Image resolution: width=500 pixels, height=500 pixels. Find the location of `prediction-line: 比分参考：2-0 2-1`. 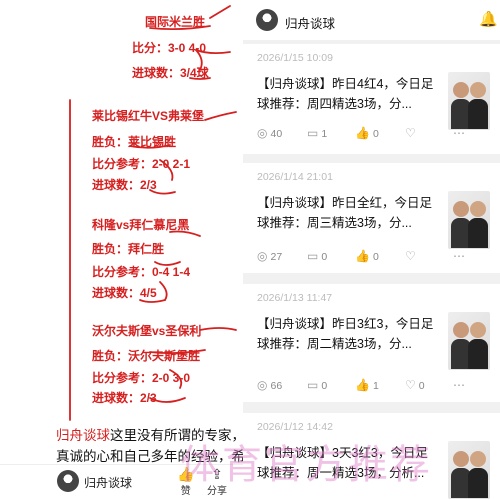

prediction-line: 比分参考：2-0 2-1 is located at coordinates (141, 164).